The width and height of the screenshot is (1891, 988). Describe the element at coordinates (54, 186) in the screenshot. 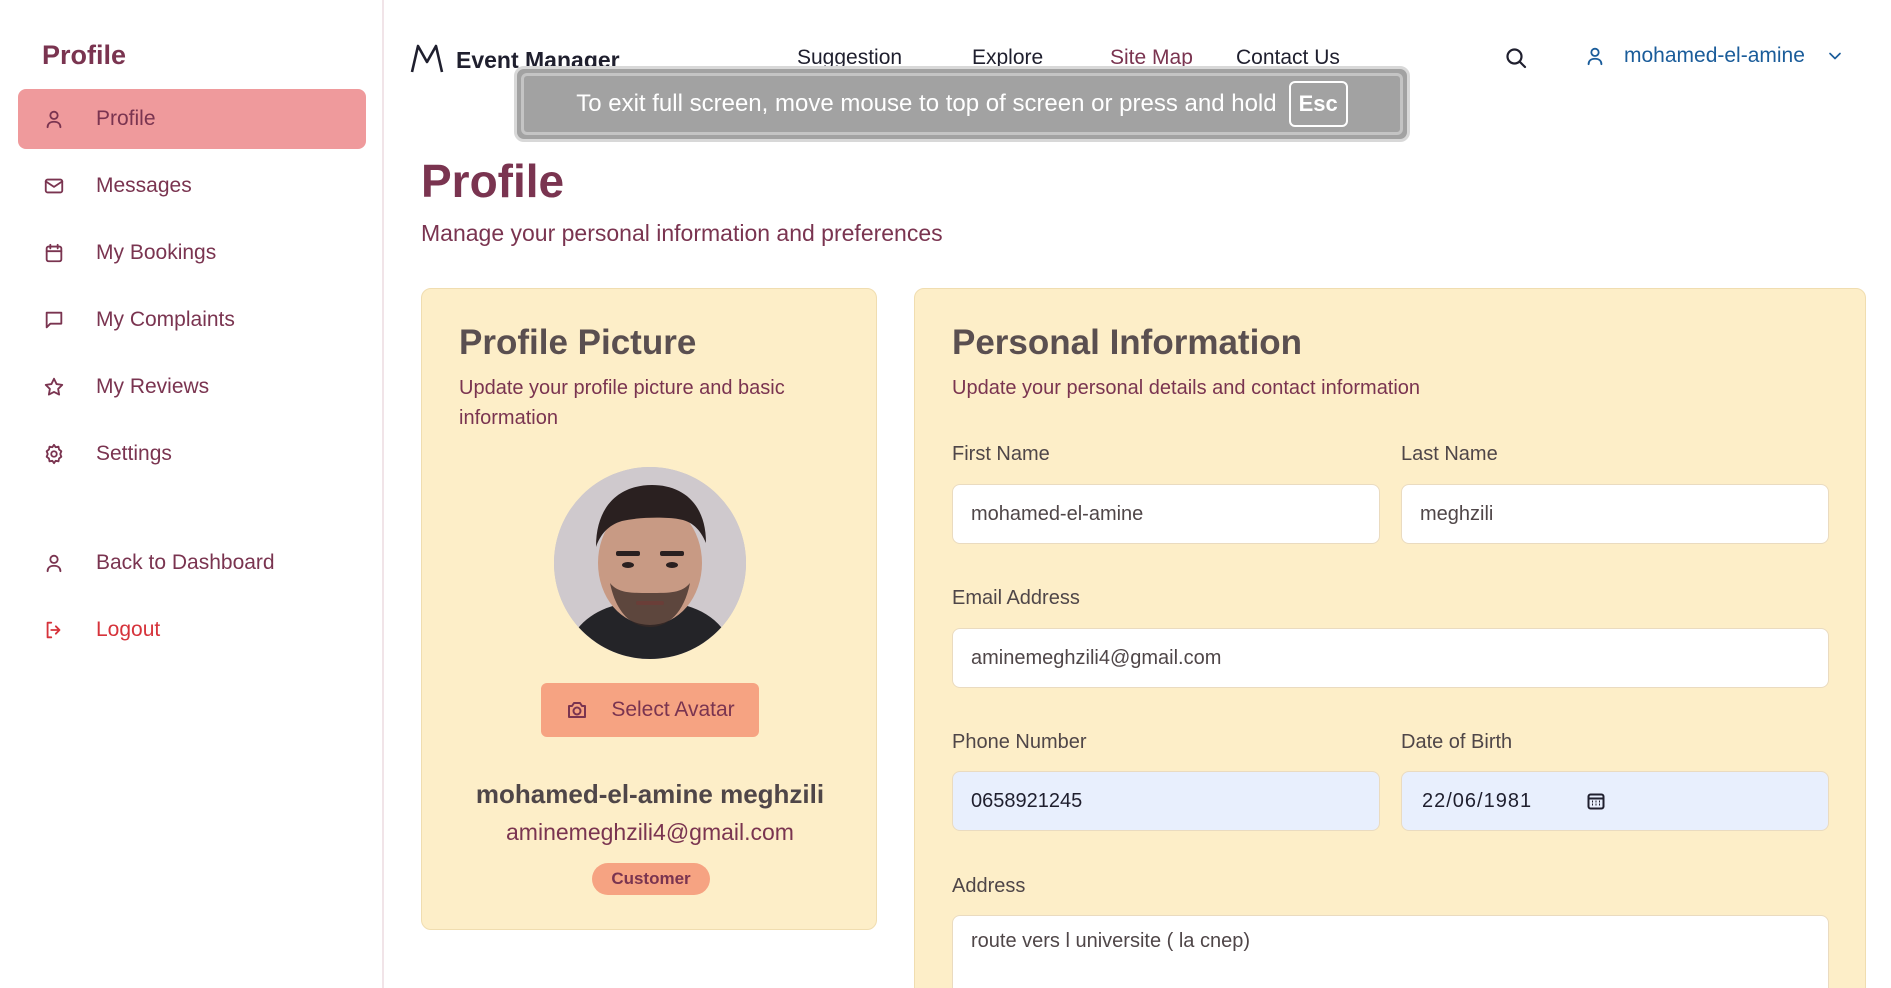

I see `mail-icon` at that location.